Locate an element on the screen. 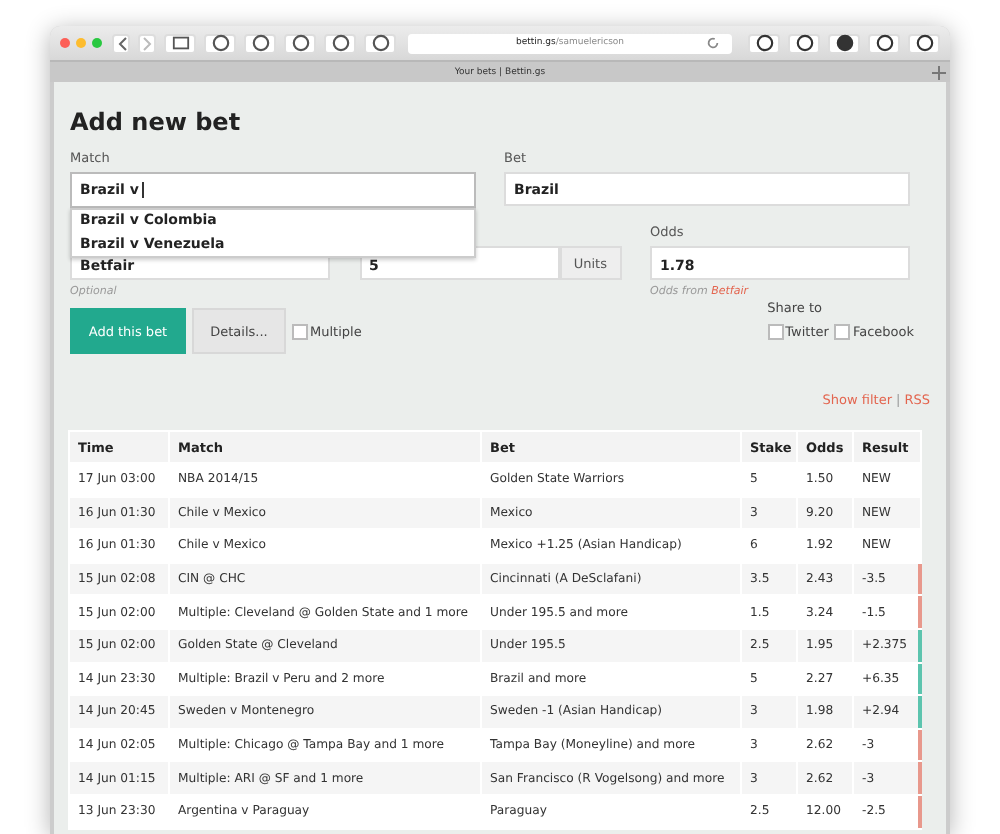 The image size is (1000, 834). reload-icon is located at coordinates (713, 43).